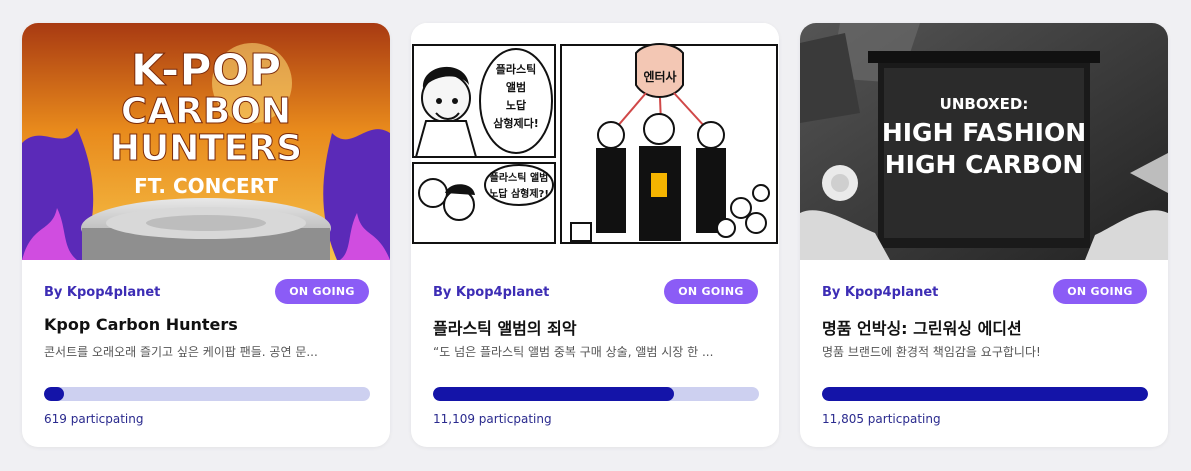  I want to click on image-text-line3: HIGH CARBON, so click(984, 164).